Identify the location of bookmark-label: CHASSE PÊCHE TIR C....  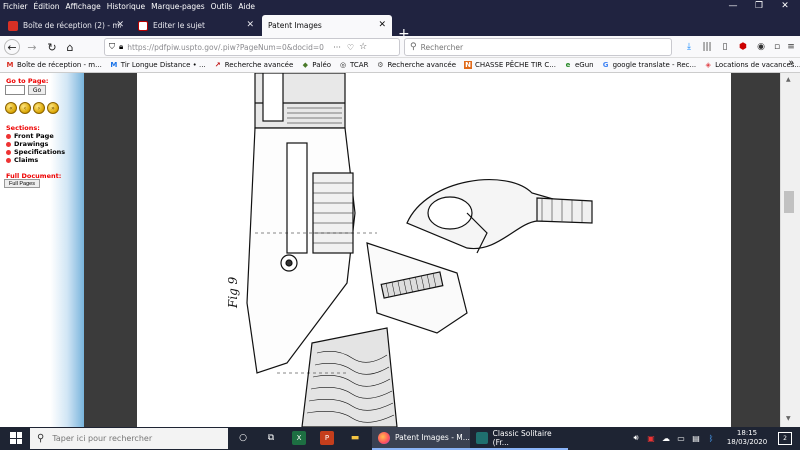
(515, 65).